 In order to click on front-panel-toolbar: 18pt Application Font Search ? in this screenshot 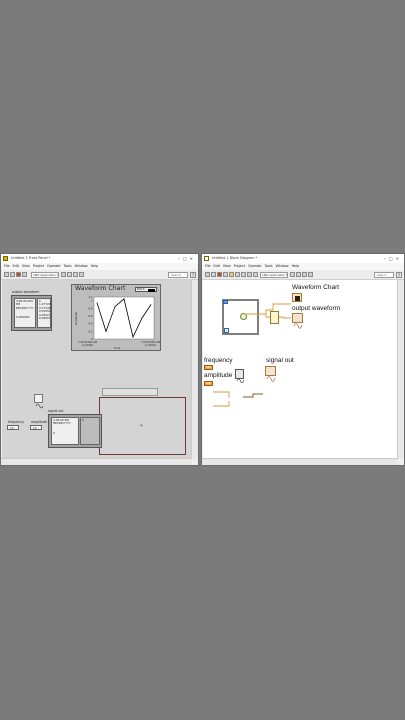, I will do `click(99, 275)`.